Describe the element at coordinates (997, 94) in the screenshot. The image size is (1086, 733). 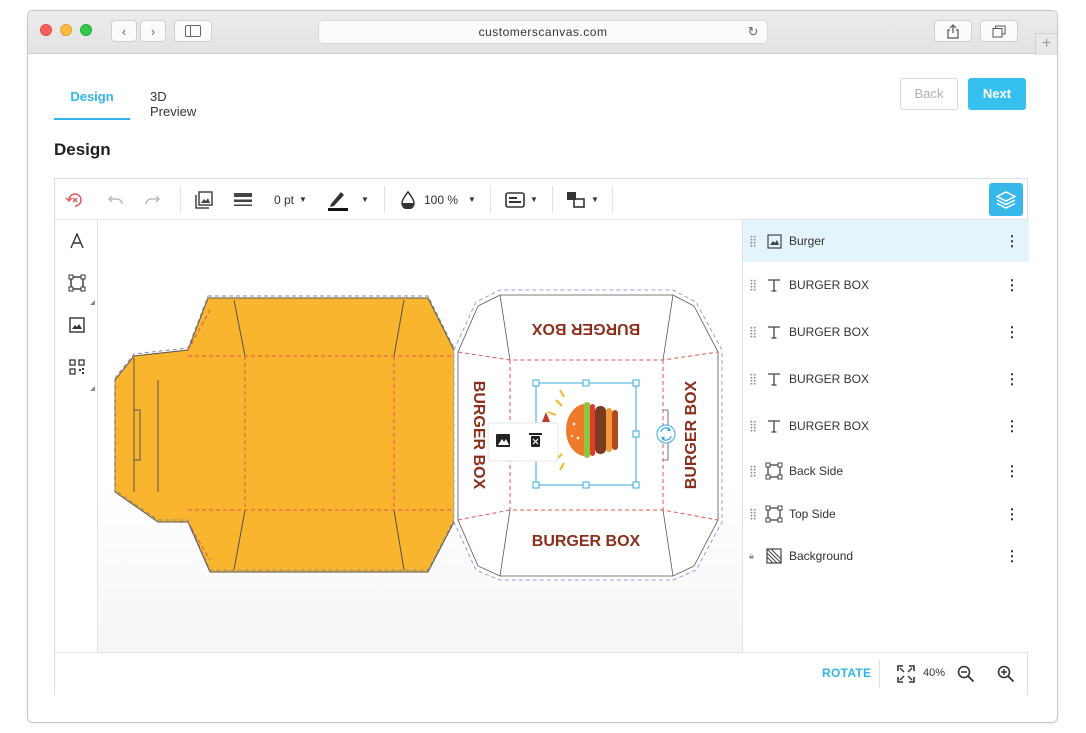
I see `next-button: Next` at that location.